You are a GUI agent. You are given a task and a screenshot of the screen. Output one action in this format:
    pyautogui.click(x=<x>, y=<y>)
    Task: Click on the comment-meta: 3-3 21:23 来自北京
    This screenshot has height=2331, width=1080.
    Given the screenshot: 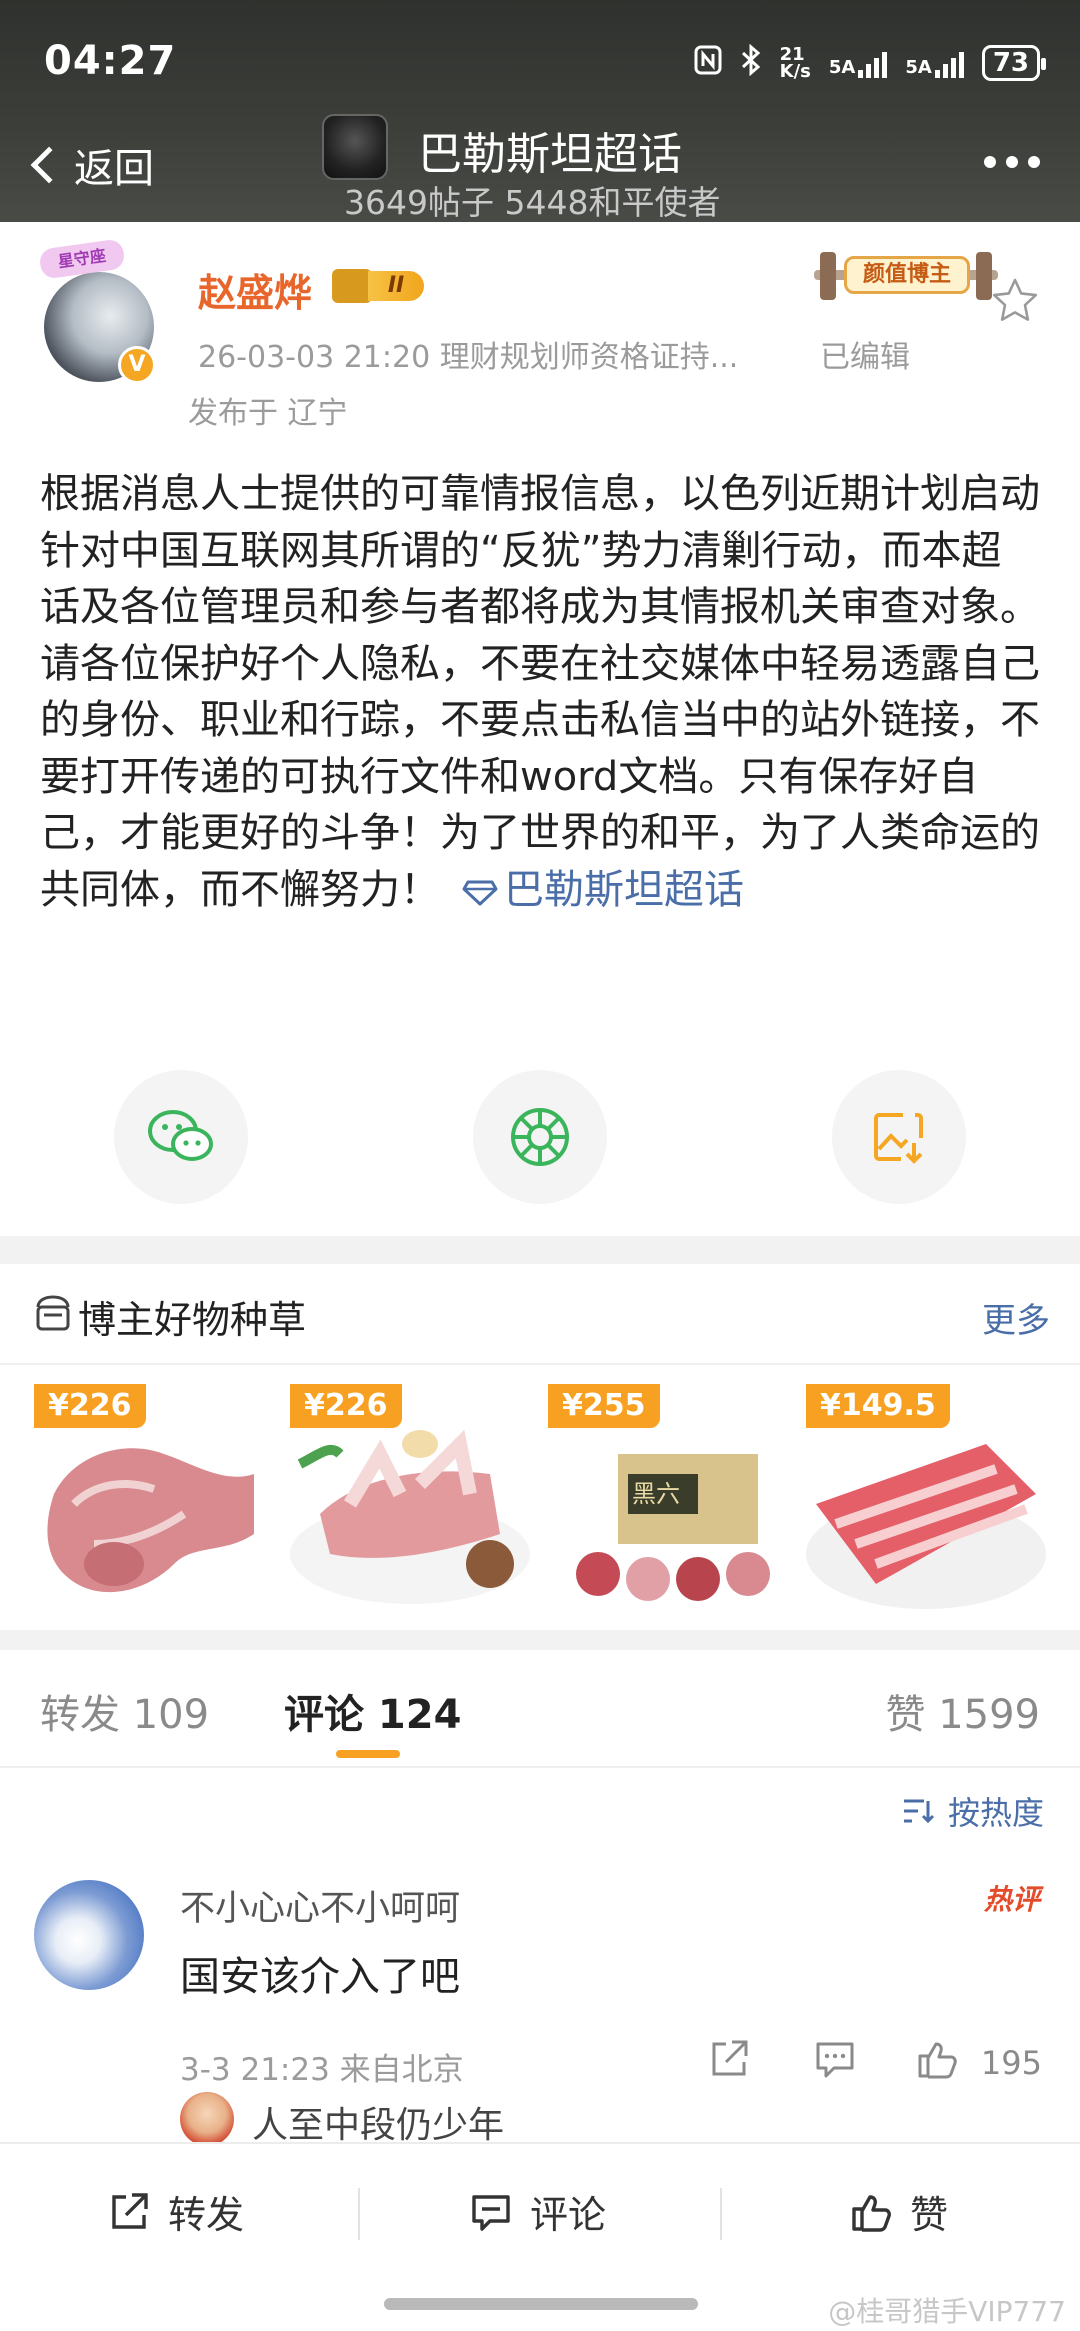 What is the action you would take?
    pyautogui.click(x=322, y=2070)
    